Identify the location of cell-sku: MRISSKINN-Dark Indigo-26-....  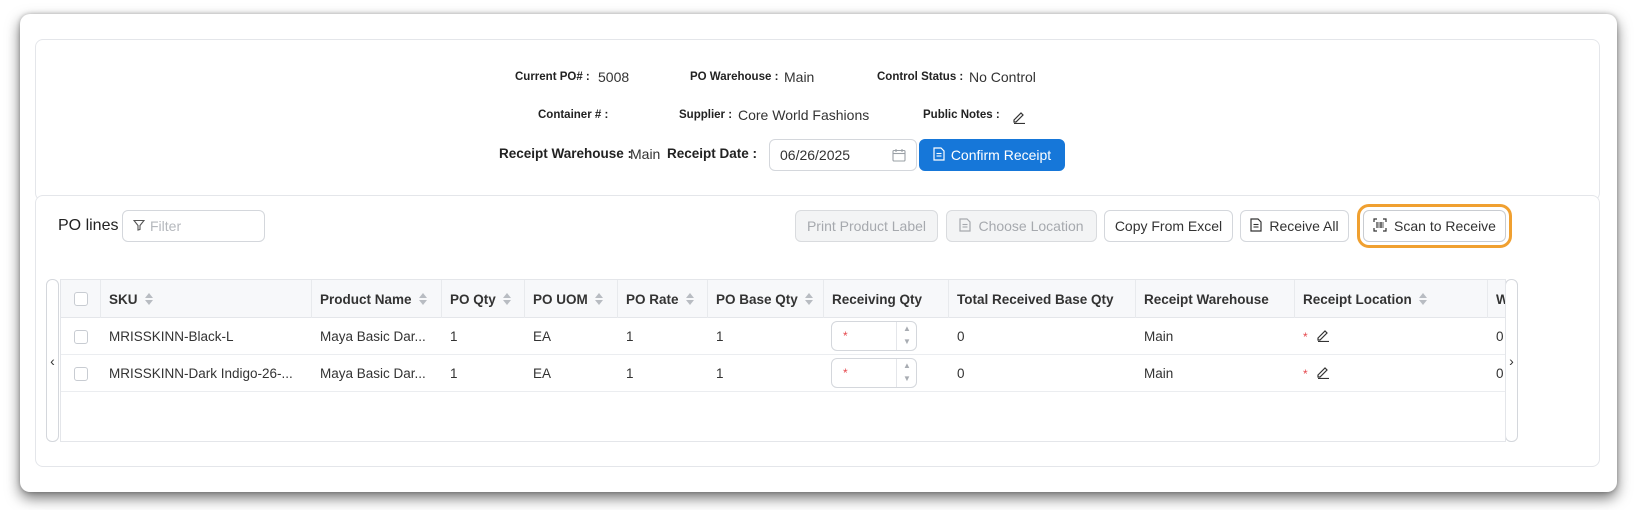
(201, 373).